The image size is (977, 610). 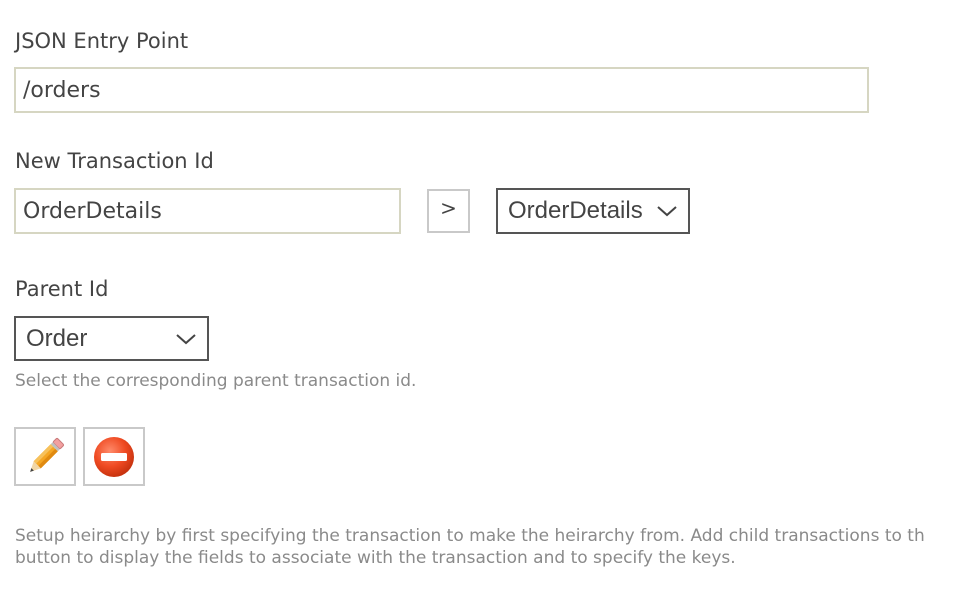 What do you see at coordinates (575, 210) in the screenshot?
I see `transaction-select-value: OrderDetails` at bounding box center [575, 210].